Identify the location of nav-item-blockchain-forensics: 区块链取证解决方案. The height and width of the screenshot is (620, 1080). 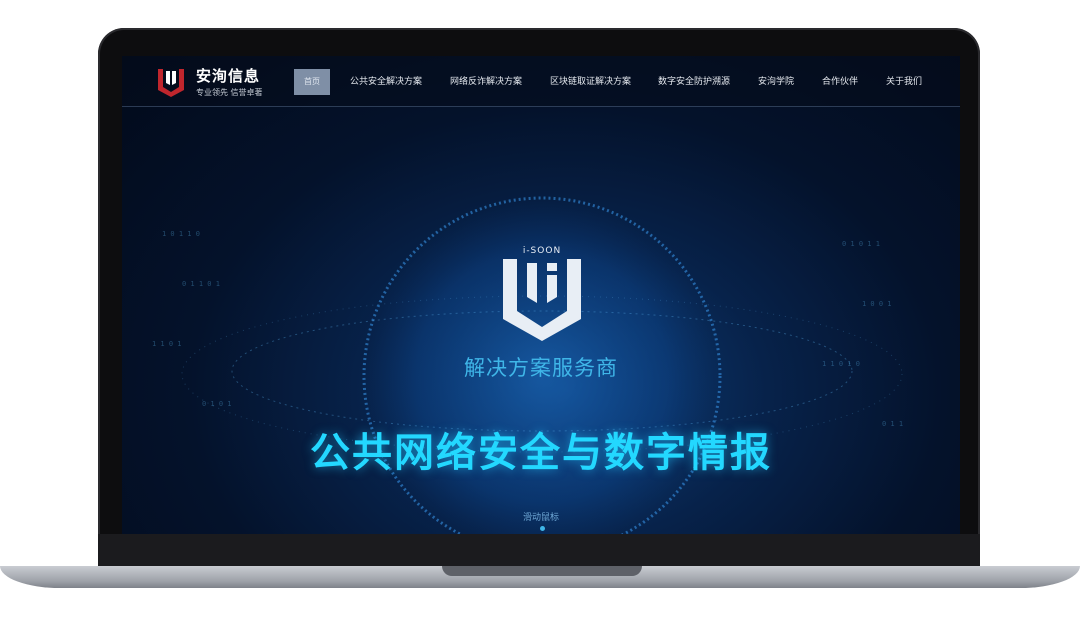
(590, 80).